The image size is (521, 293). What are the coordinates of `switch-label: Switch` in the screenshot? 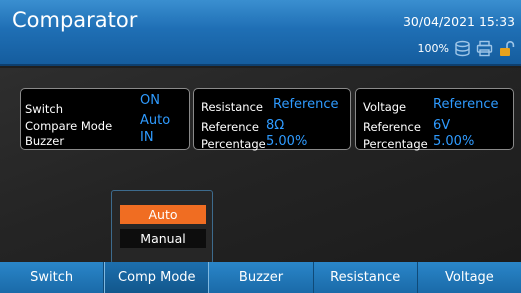 It's located at (44, 109).